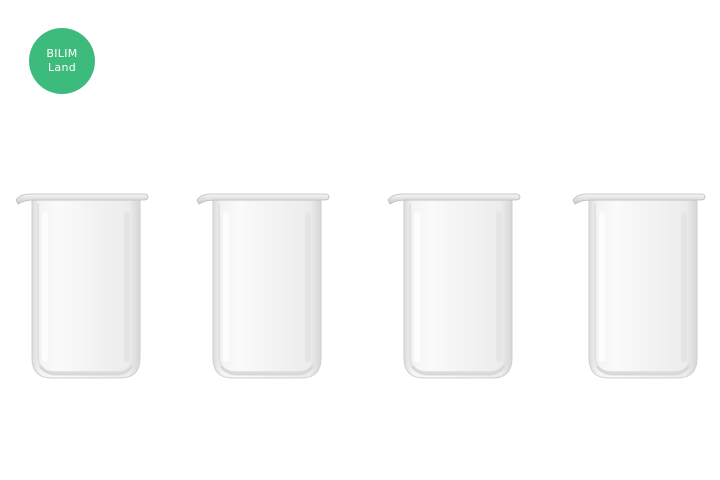 This screenshot has width=720, height=480. What do you see at coordinates (62, 53) in the screenshot?
I see `logo-line1: BILIM` at bounding box center [62, 53].